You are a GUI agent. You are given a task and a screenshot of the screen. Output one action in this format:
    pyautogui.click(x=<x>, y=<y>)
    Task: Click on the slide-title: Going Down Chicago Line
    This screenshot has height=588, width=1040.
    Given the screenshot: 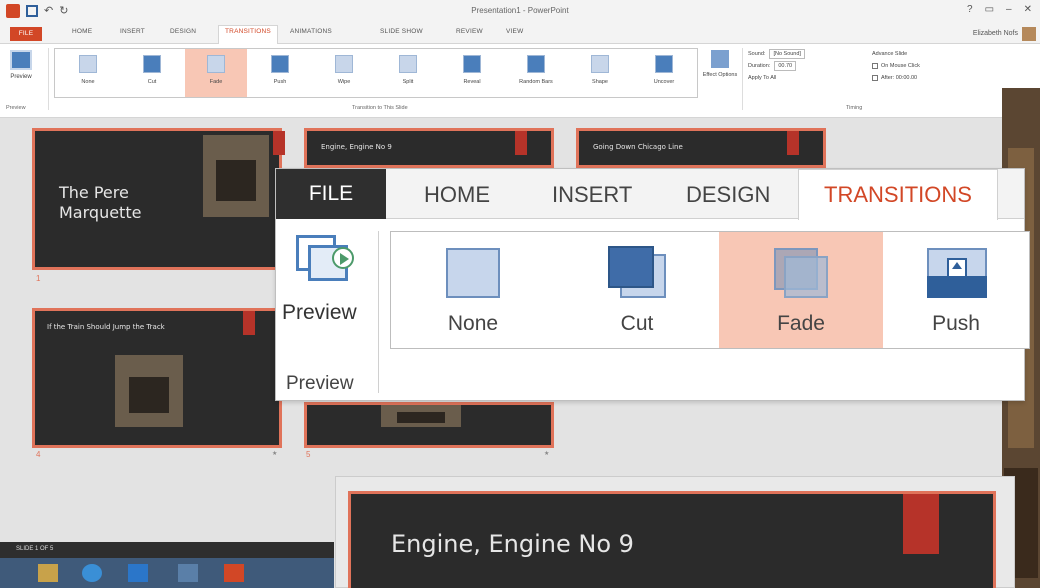 What is the action you would take?
    pyautogui.click(x=638, y=147)
    